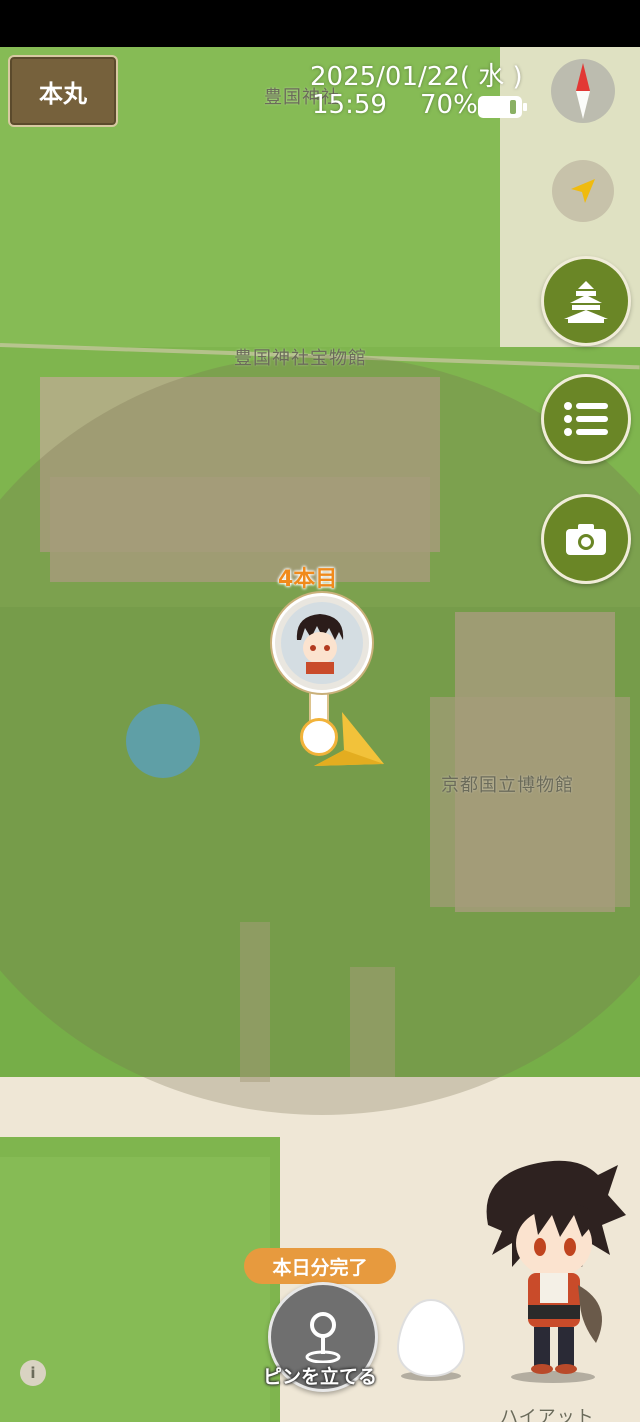  I want to click on heading-arrow-icon, so click(349, 739).